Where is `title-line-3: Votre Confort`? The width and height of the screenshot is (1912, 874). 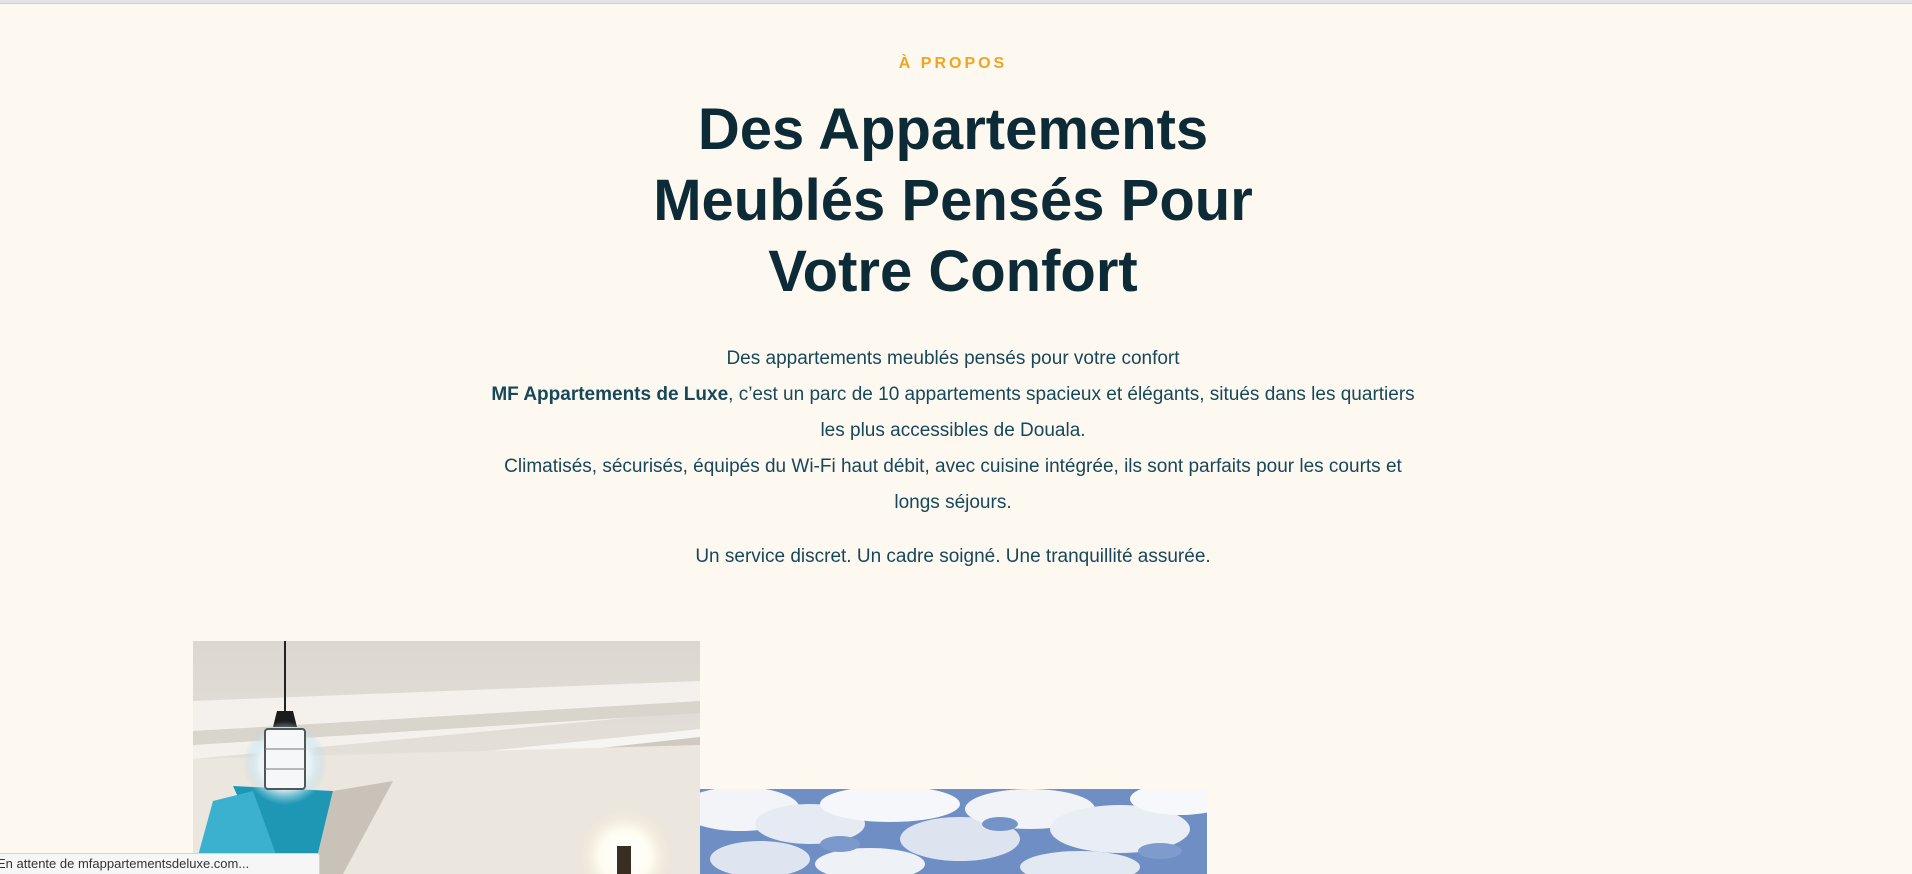 title-line-3: Votre Confort is located at coordinates (953, 271).